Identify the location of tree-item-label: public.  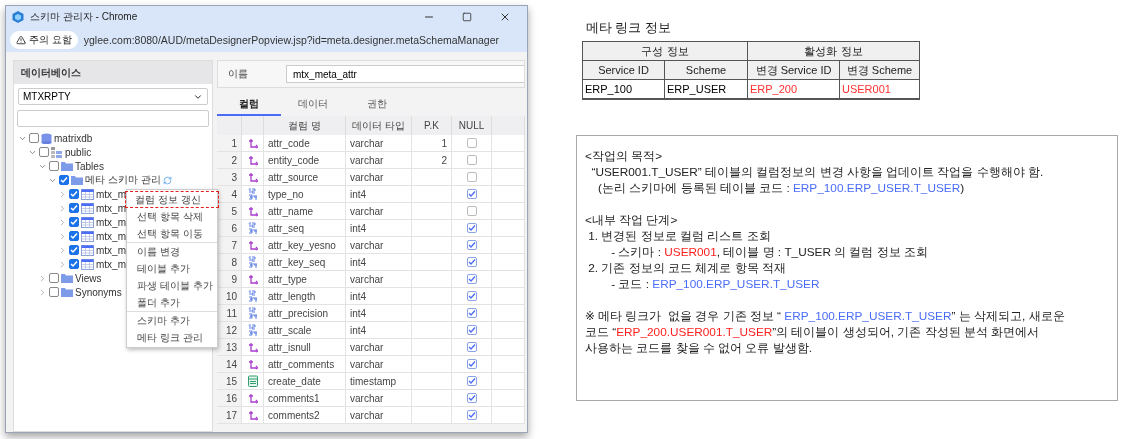
(78, 152).